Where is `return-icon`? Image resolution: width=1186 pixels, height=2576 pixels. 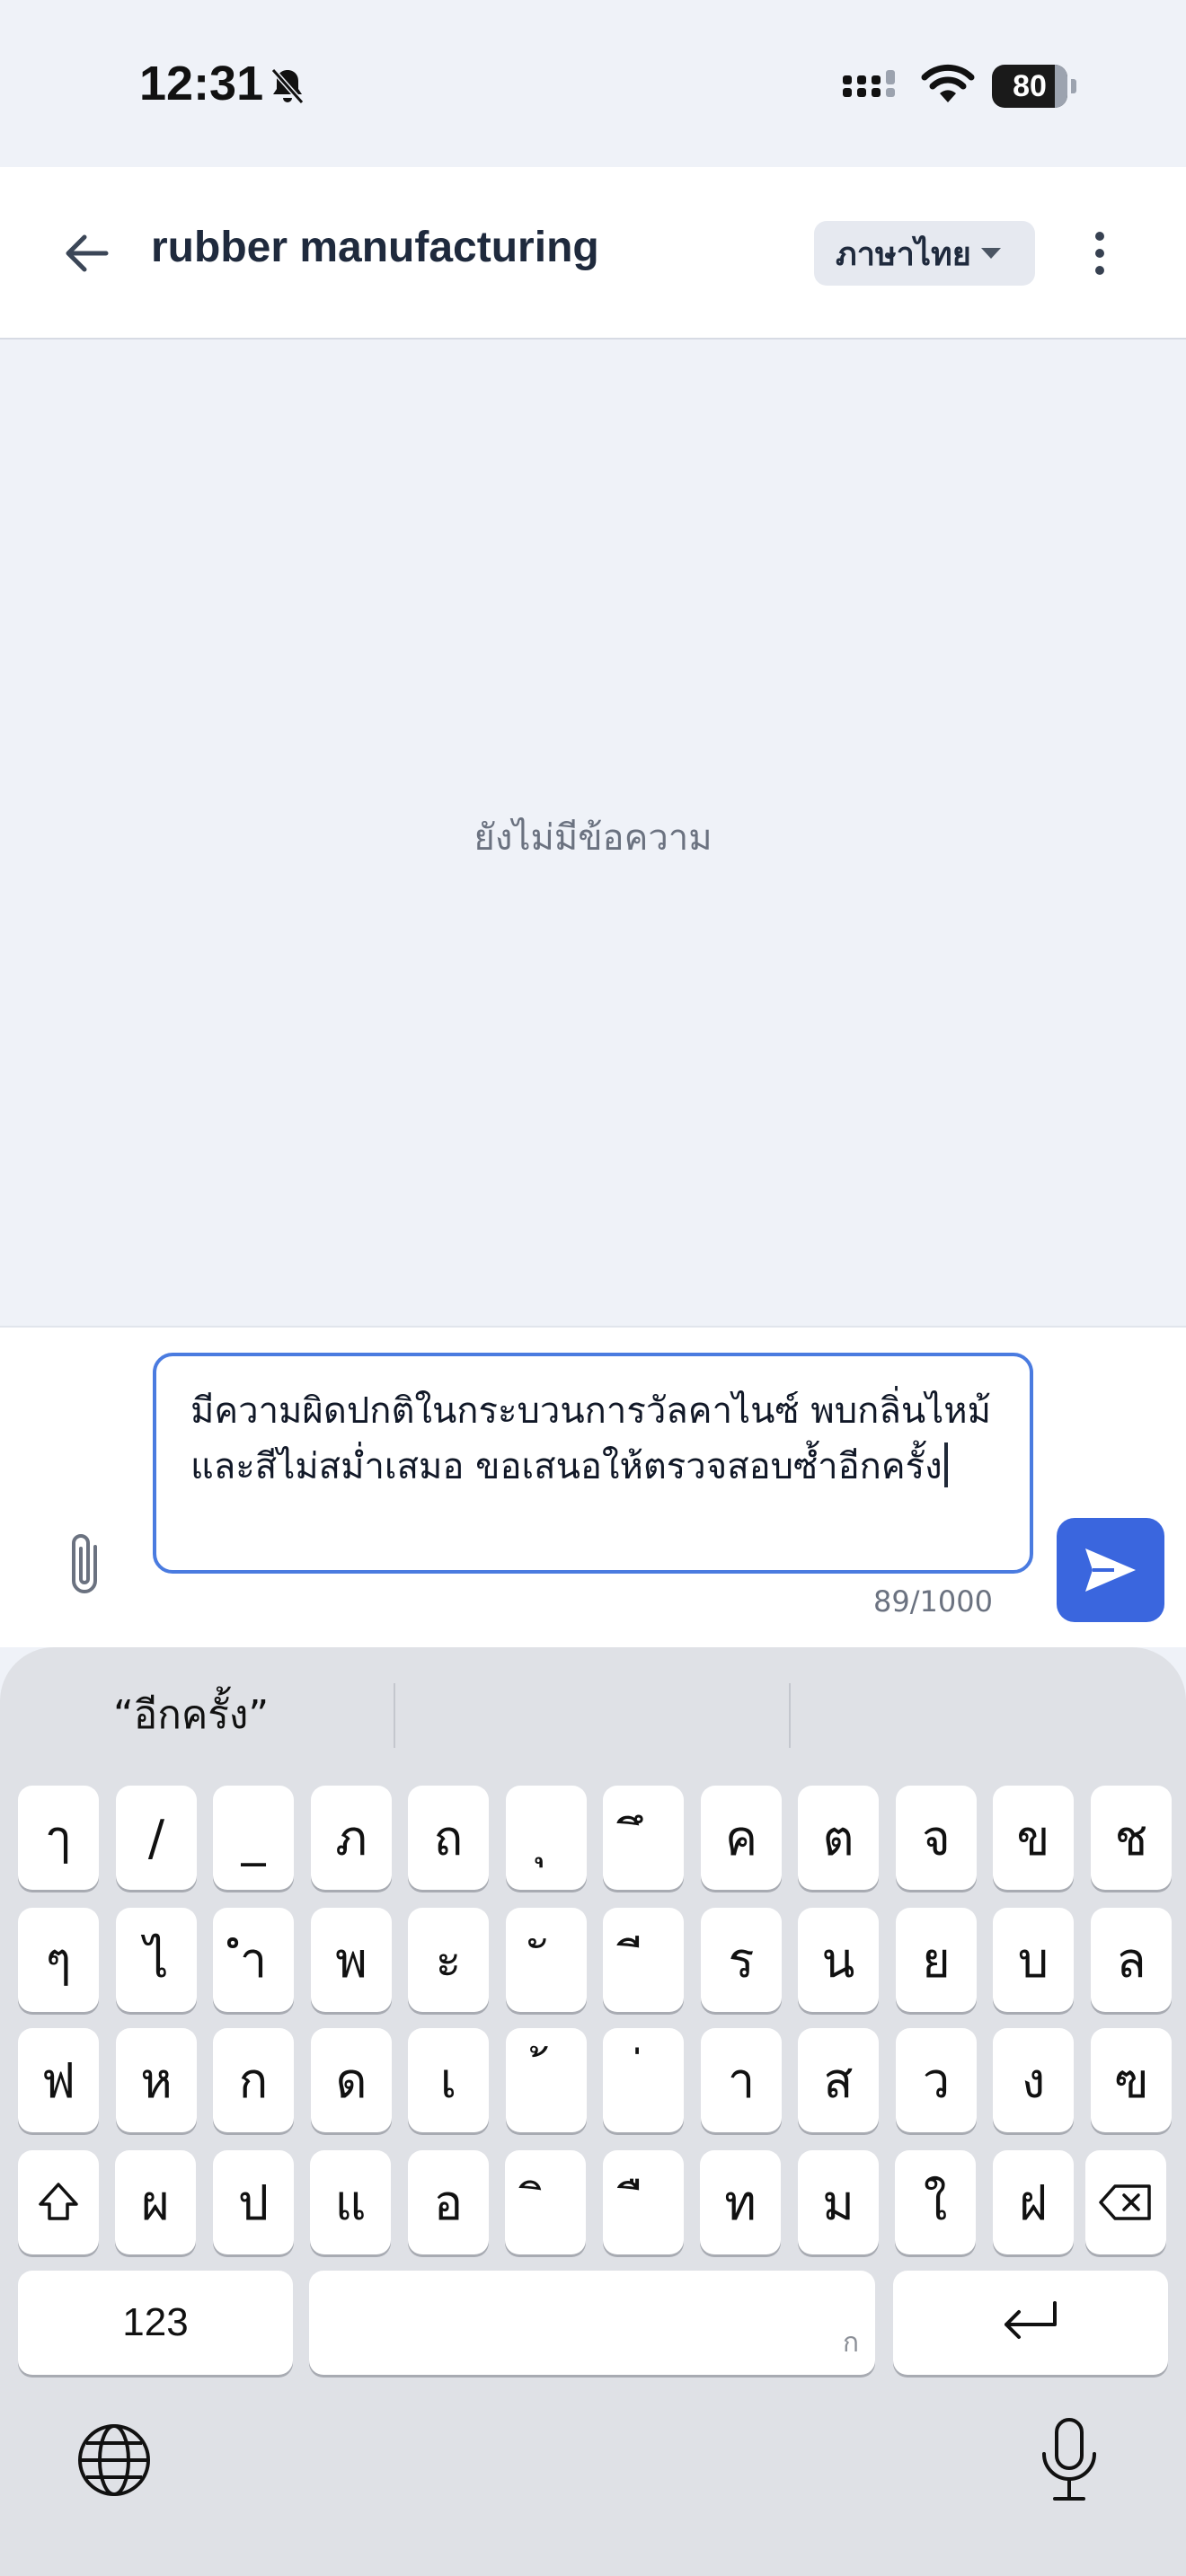 return-icon is located at coordinates (1031, 2320).